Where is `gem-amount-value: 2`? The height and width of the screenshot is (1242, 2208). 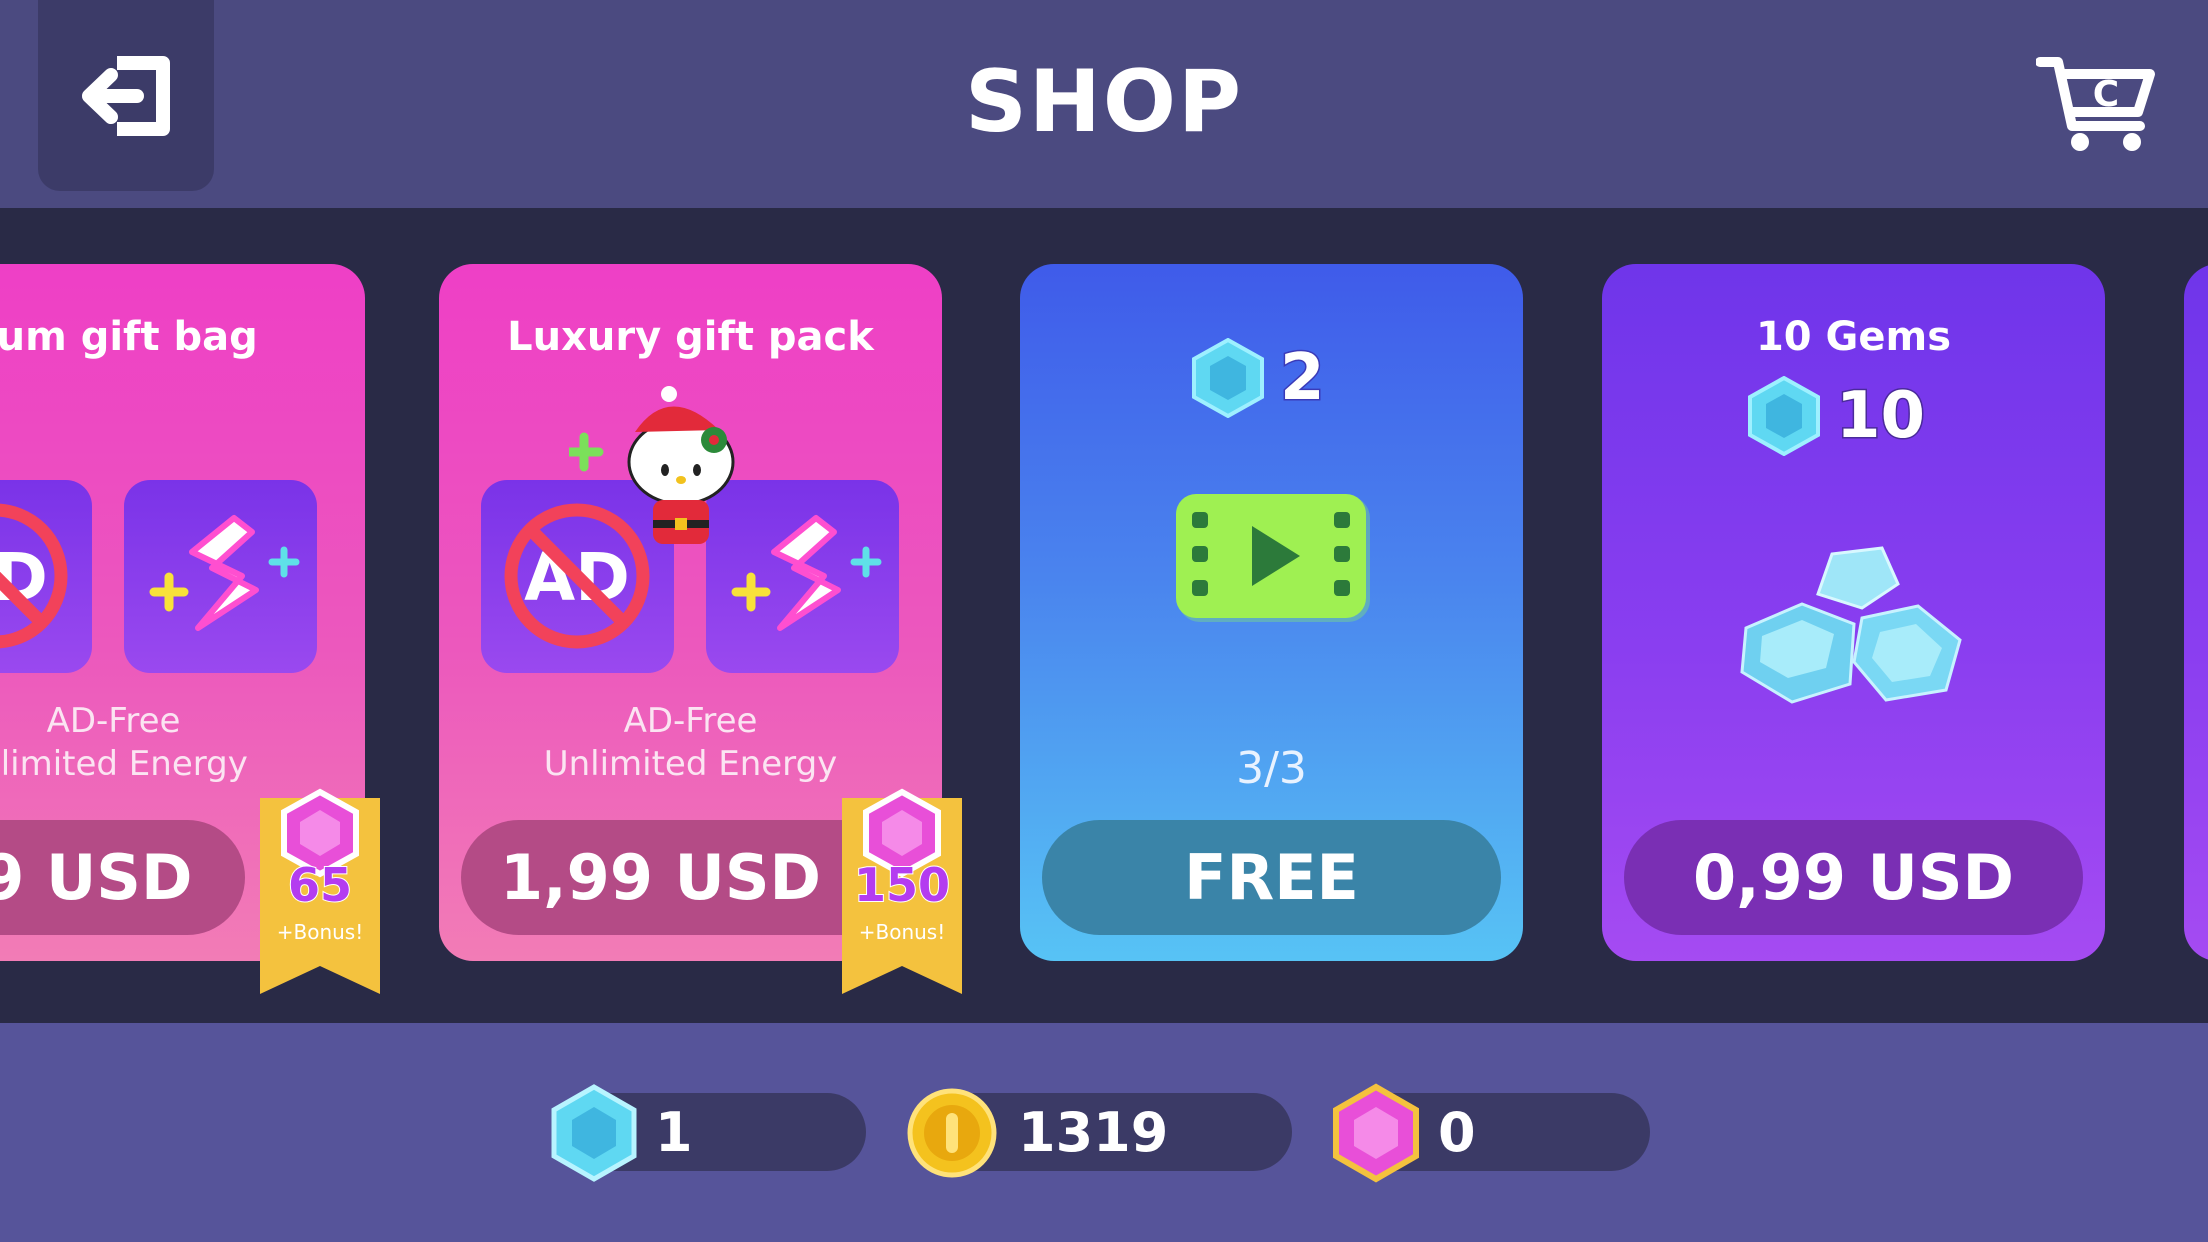
gem-amount-value: 2 is located at coordinates (1303, 378).